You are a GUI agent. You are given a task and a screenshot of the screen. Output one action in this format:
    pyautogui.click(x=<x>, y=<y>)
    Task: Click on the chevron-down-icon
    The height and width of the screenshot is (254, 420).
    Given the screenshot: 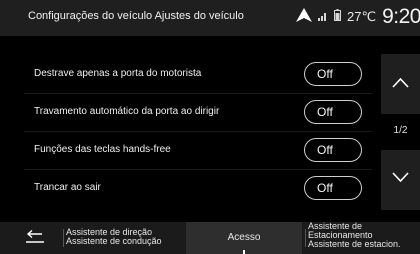 What is the action you would take?
    pyautogui.click(x=400, y=177)
    